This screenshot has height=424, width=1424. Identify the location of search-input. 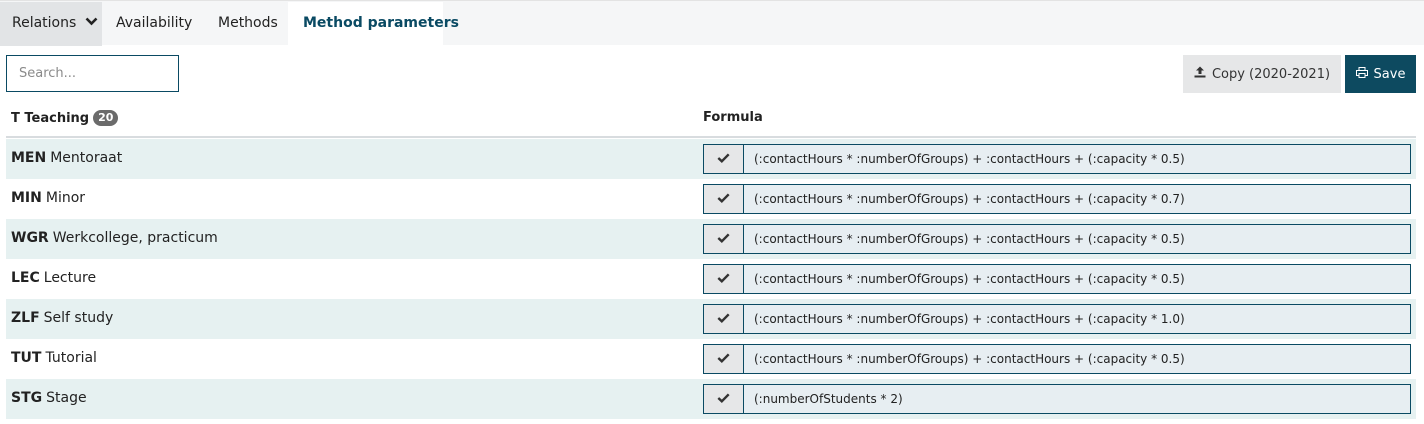
(92, 73).